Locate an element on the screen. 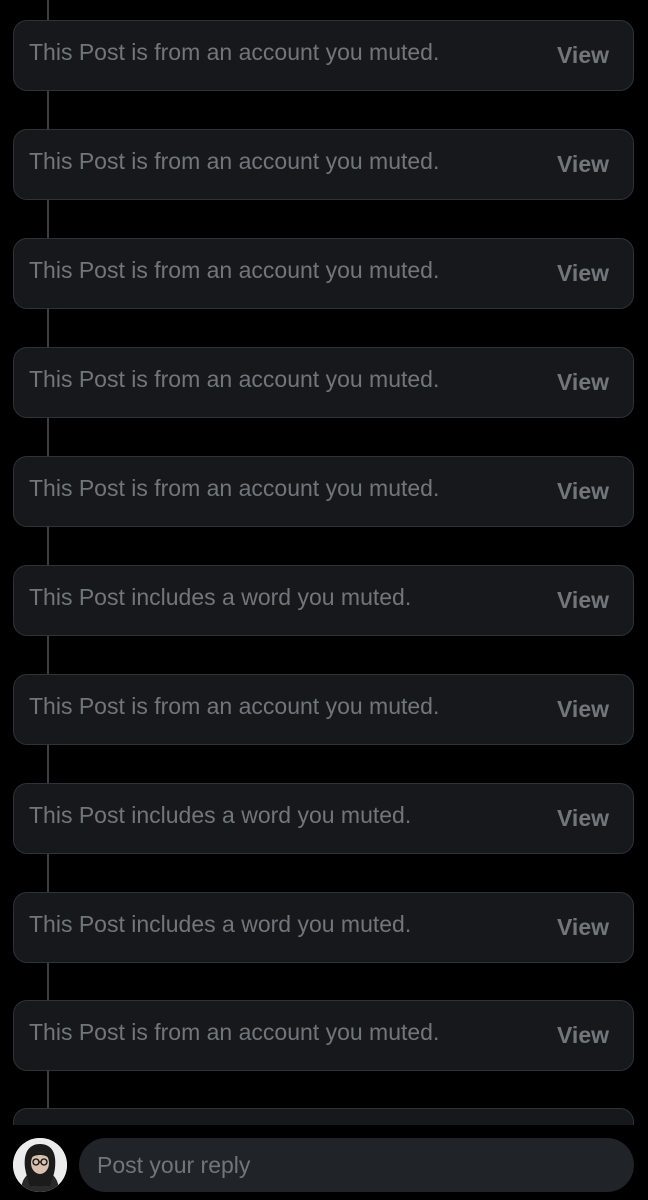  reply-input is located at coordinates (356, 1165).